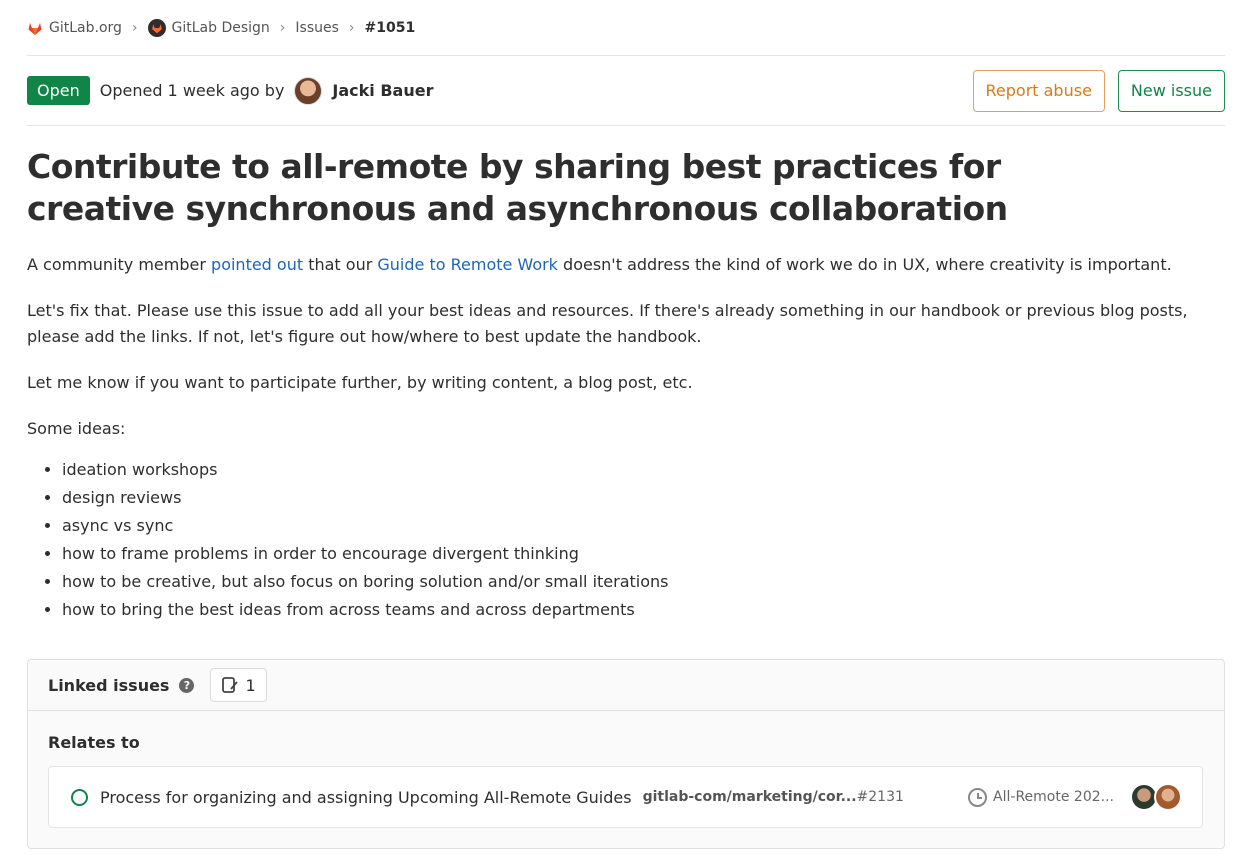  What do you see at coordinates (1168, 797) in the screenshot?
I see `avatar` at bounding box center [1168, 797].